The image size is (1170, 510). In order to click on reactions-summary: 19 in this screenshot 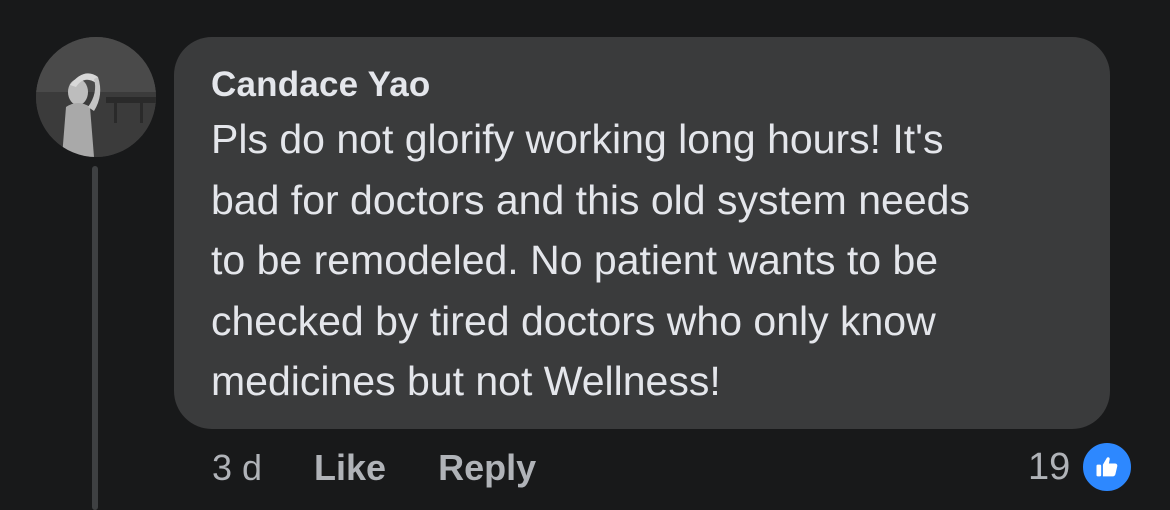, I will do `click(1081, 467)`.